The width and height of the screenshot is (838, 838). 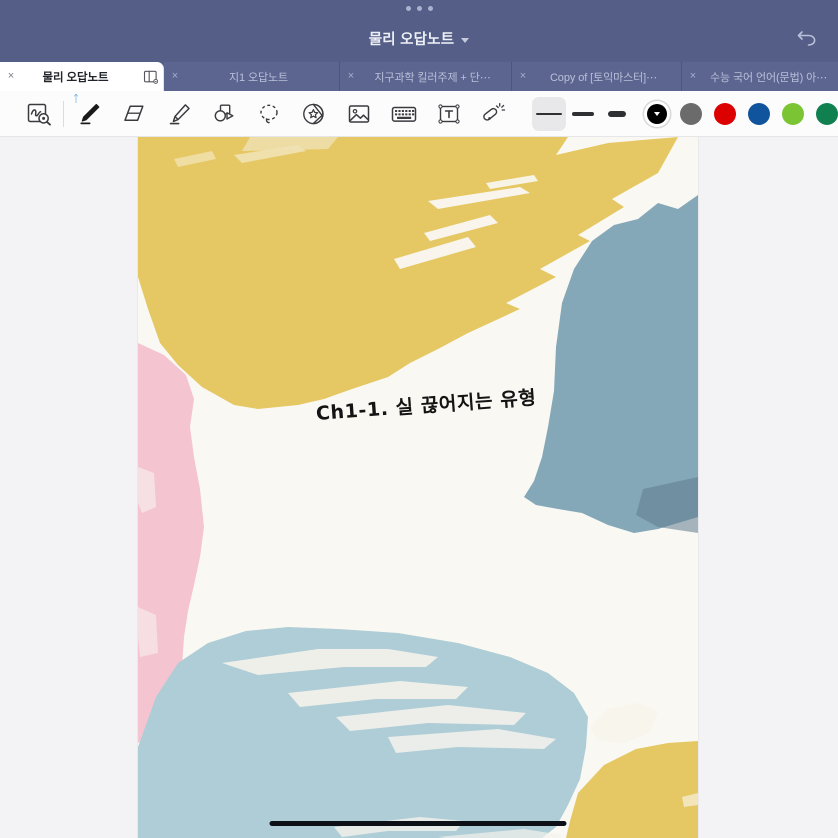 I want to click on color-swatch-red, so click(x=725, y=114).